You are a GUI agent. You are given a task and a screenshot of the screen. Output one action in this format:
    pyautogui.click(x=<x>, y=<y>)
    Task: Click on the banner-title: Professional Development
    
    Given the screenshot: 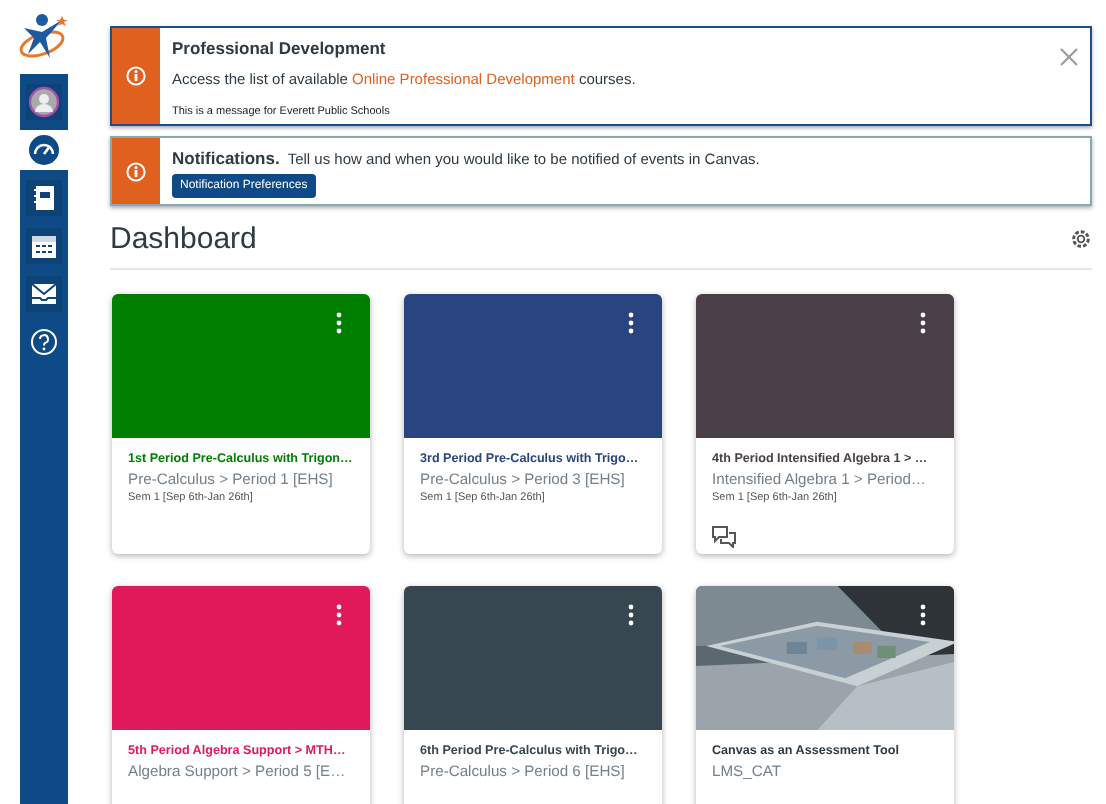 What is the action you would take?
    pyautogui.click(x=280, y=48)
    